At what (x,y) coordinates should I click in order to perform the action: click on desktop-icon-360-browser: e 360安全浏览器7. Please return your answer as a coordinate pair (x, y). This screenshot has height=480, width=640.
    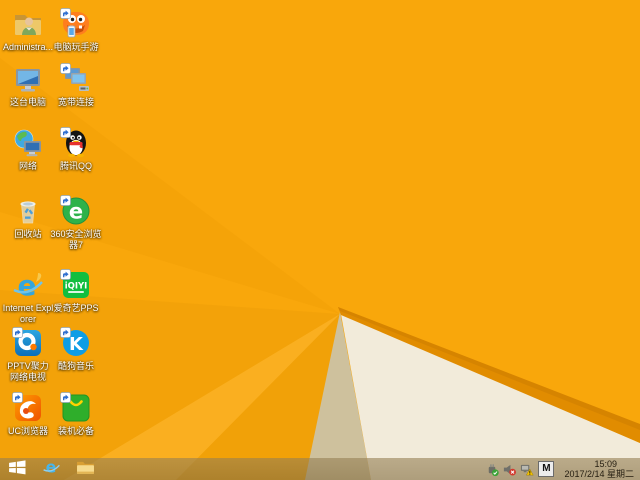
    Looking at the image, I should click on (76, 223).